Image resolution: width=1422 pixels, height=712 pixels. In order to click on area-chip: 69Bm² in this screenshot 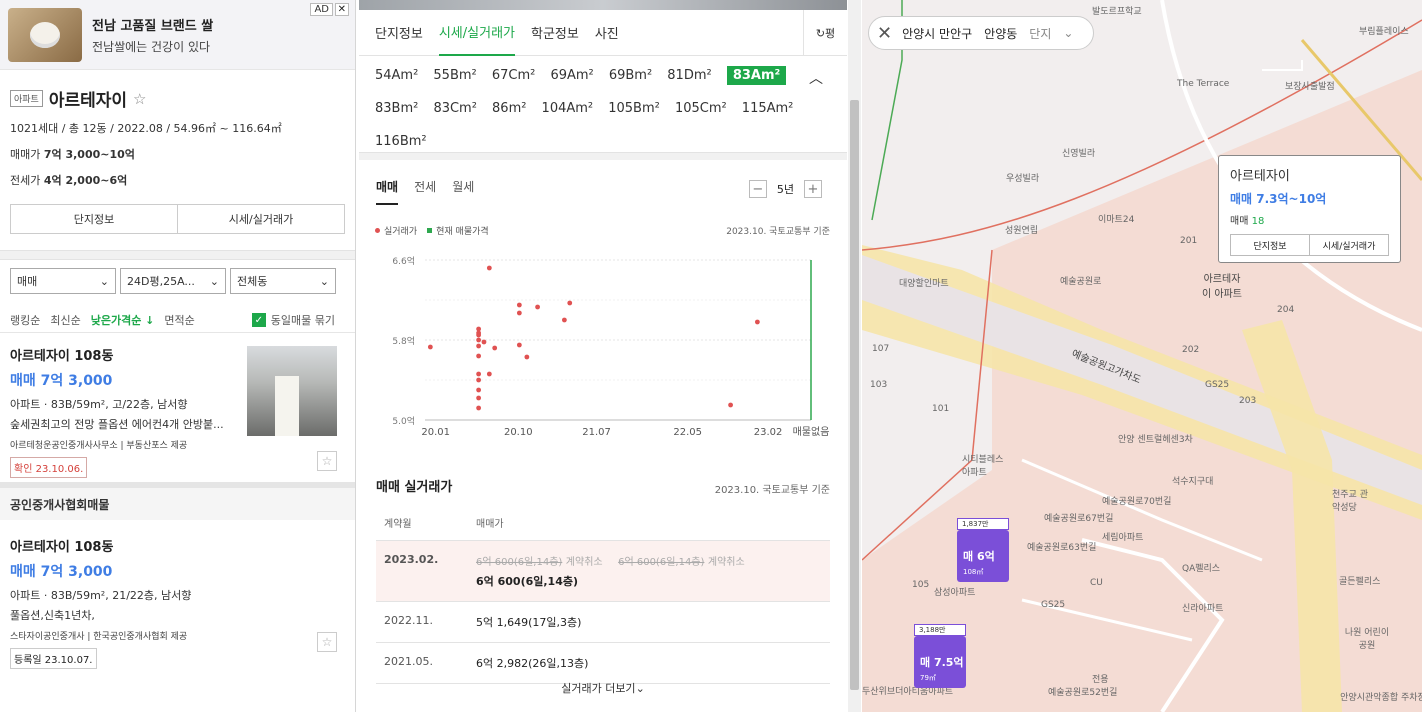, I will do `click(630, 75)`.